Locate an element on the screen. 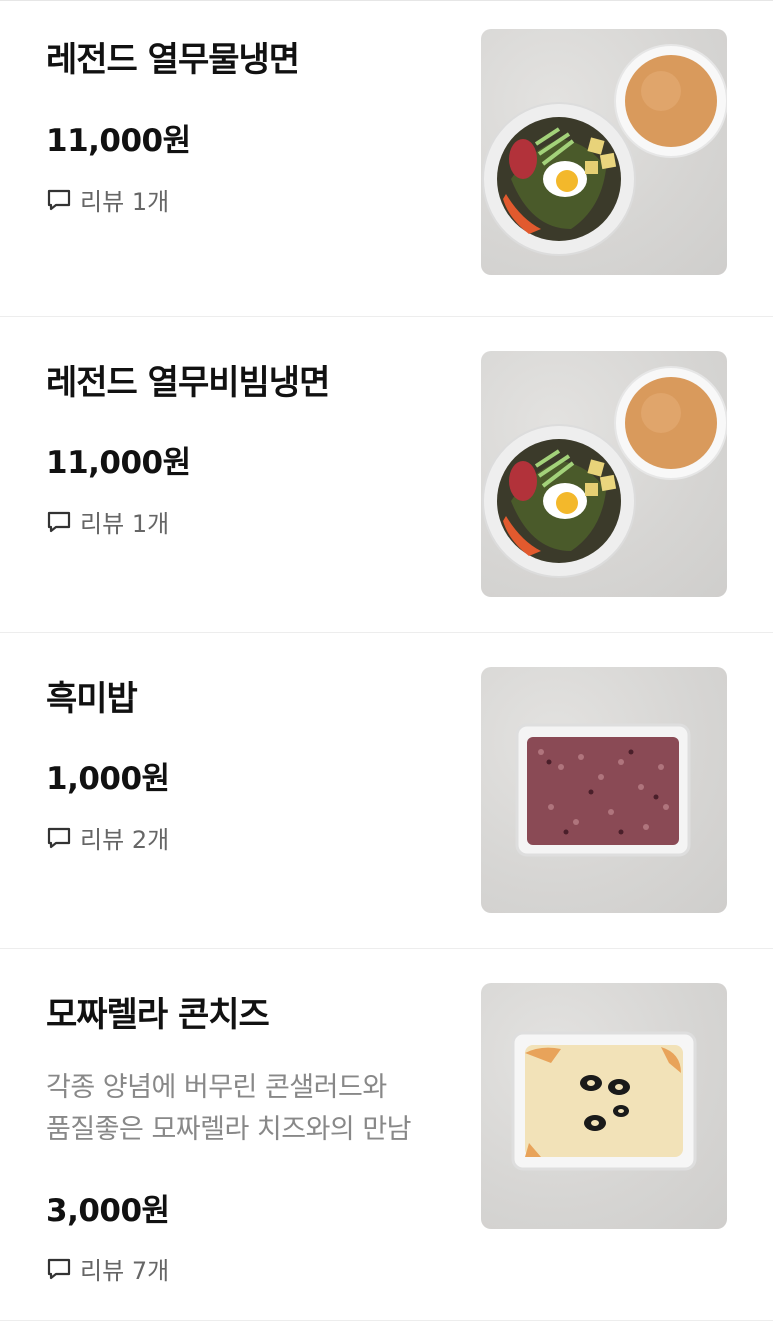 The height and width of the screenshot is (1328, 773). corn-cheese-image is located at coordinates (604, 1101).